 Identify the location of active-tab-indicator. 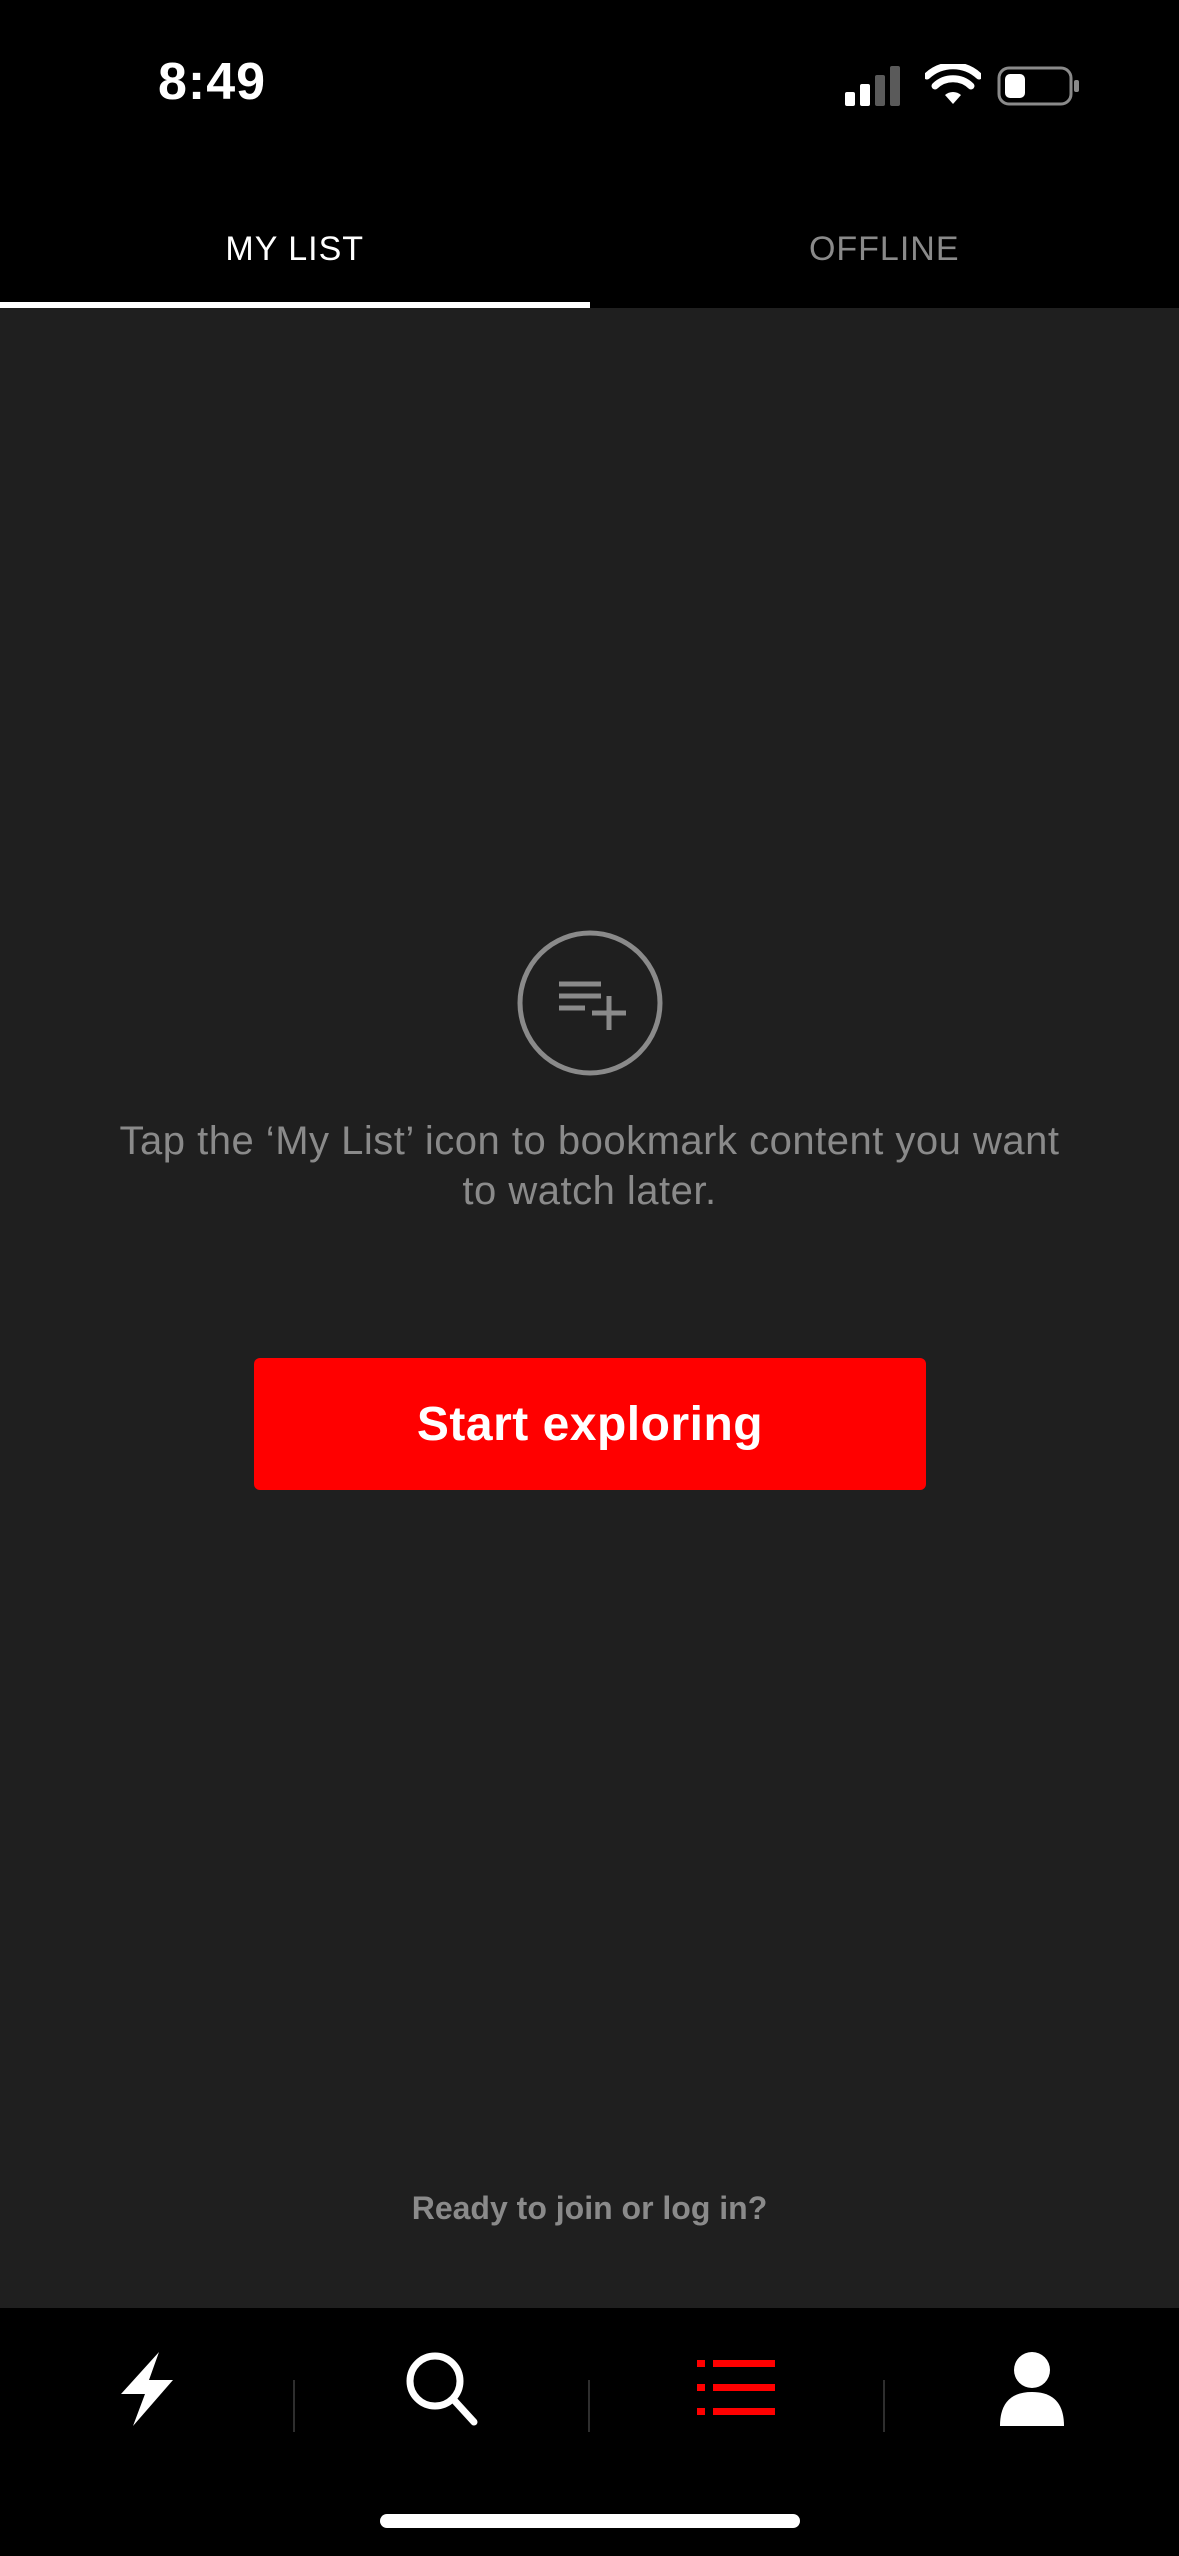
(295, 305).